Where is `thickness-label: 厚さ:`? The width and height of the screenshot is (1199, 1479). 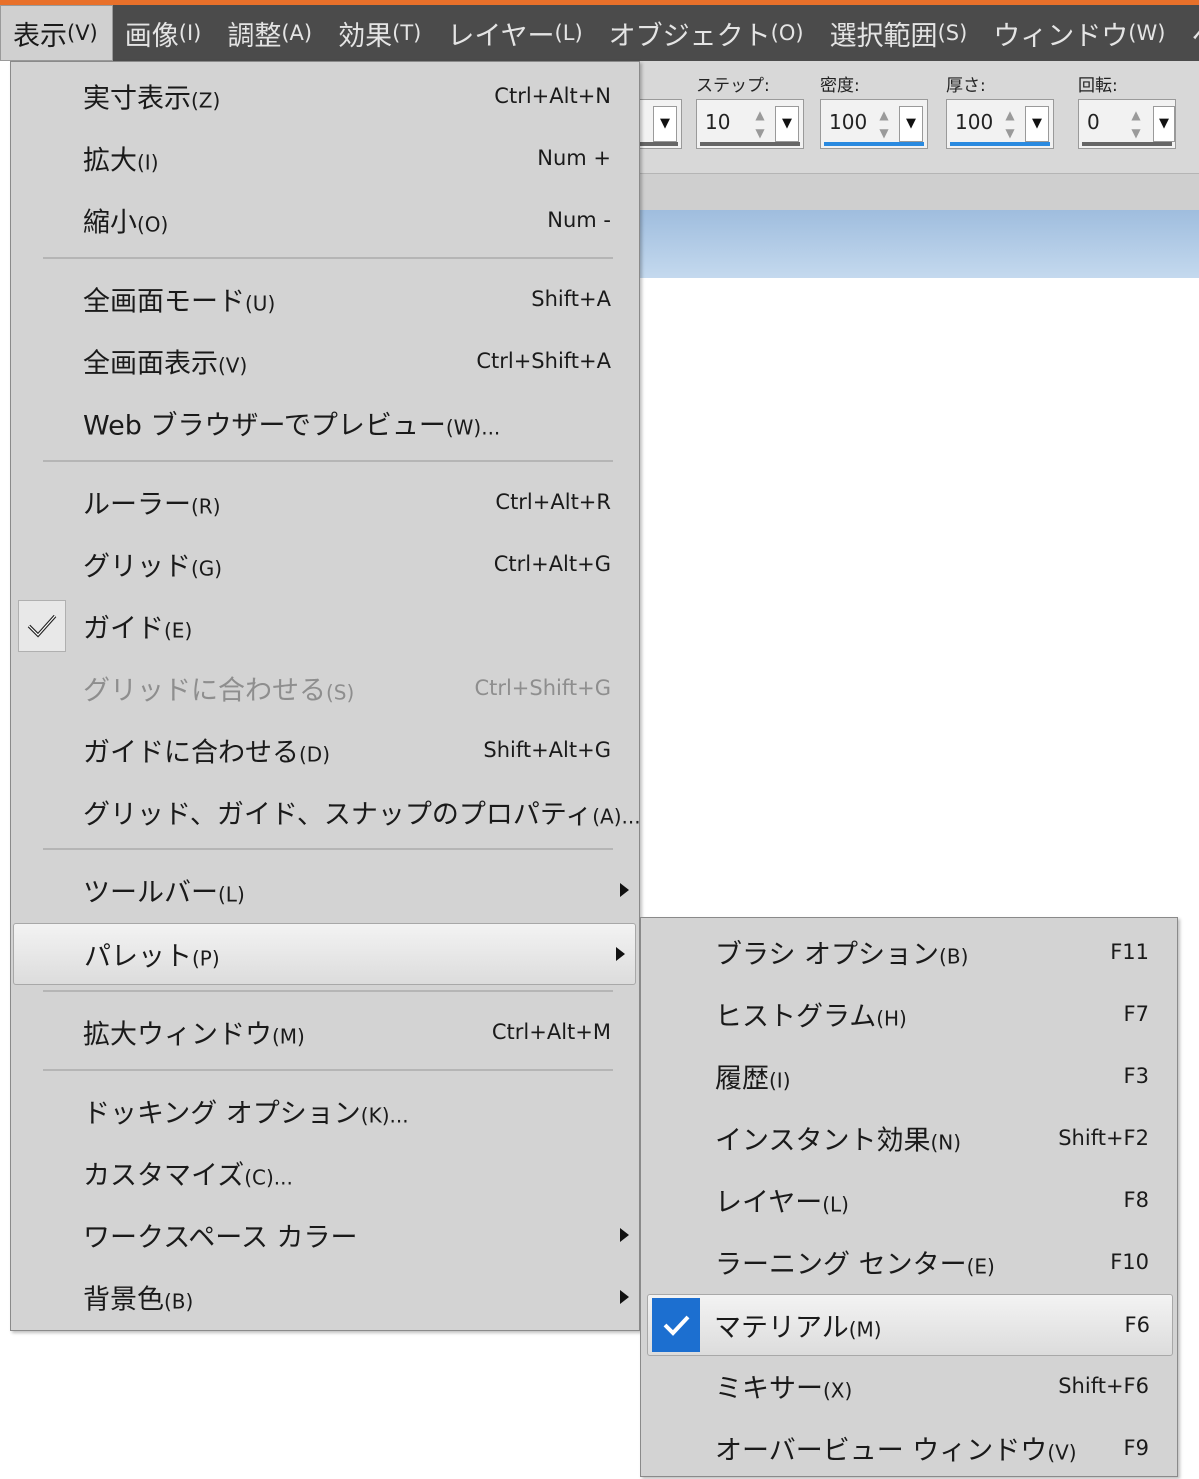
thickness-label: 厚さ: is located at coordinates (966, 86).